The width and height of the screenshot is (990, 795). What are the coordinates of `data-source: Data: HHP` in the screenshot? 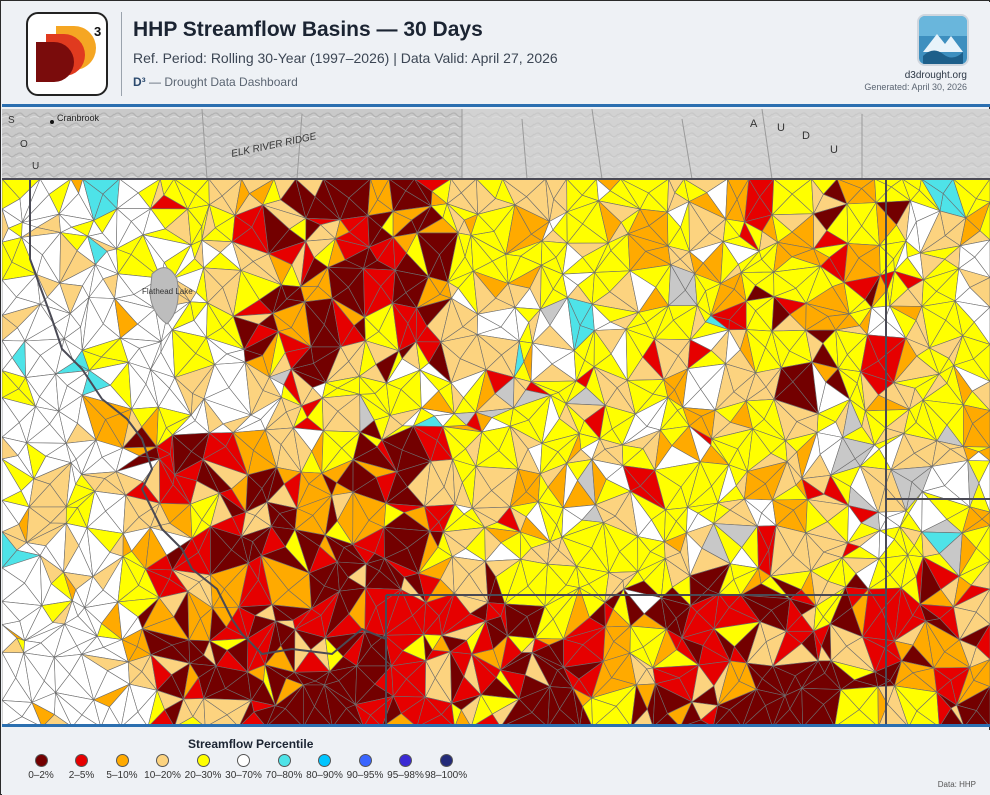 It's located at (956, 784).